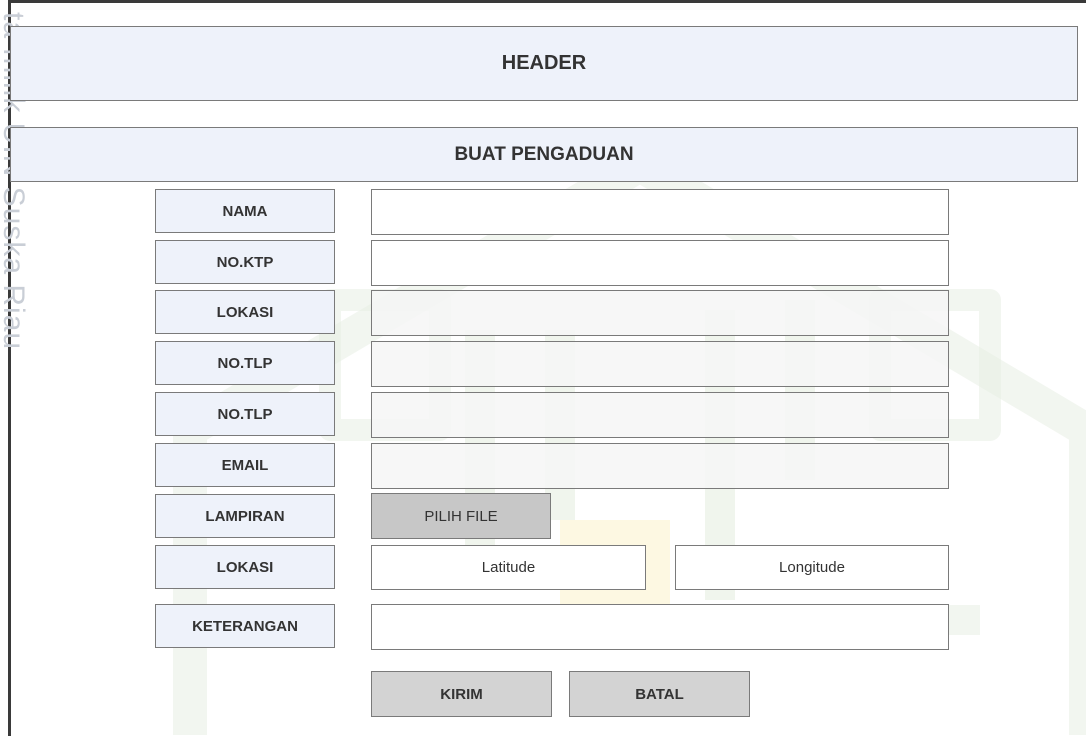  I want to click on longitude-input: Longitude, so click(812, 567).